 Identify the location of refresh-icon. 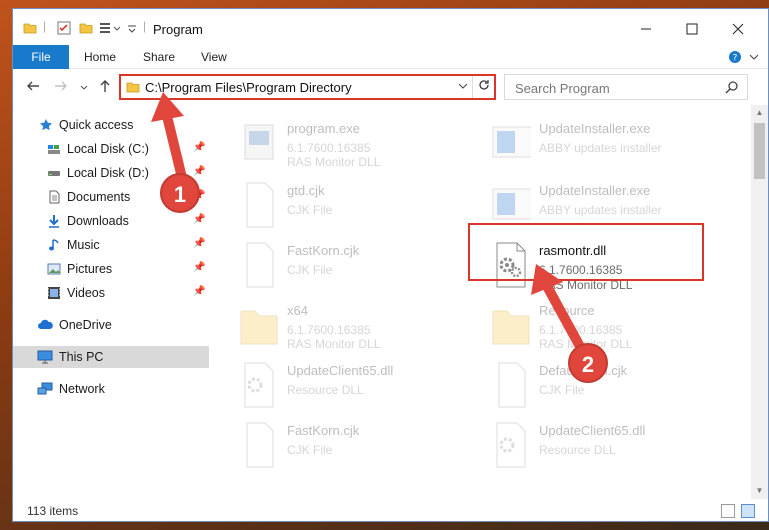
(483, 85).